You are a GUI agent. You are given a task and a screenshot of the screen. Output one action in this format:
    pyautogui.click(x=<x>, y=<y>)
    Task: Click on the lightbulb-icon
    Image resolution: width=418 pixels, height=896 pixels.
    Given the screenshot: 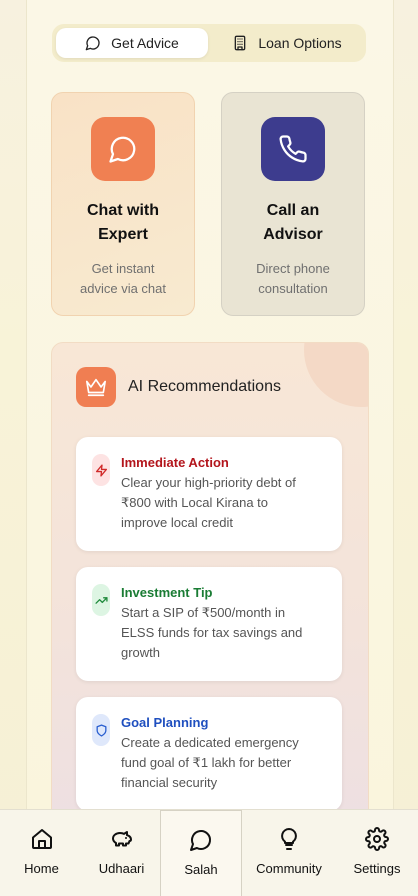 What is the action you would take?
    pyautogui.click(x=289, y=839)
    